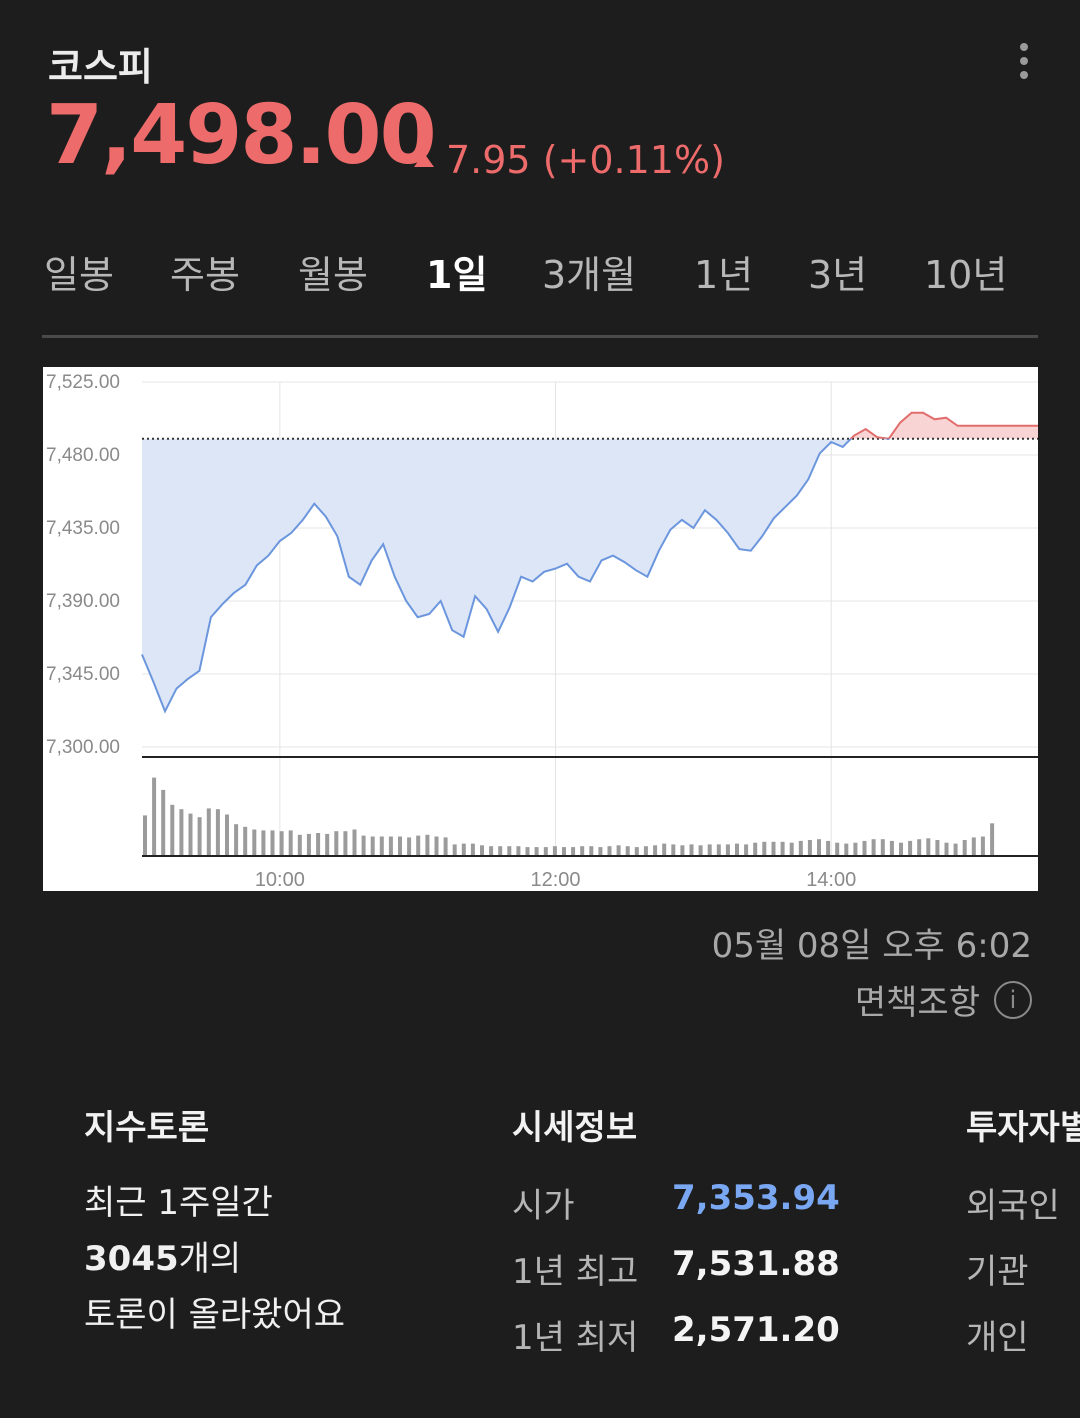  Describe the element at coordinates (997, 1338) in the screenshot. I see `investor-individual: 개인` at that location.